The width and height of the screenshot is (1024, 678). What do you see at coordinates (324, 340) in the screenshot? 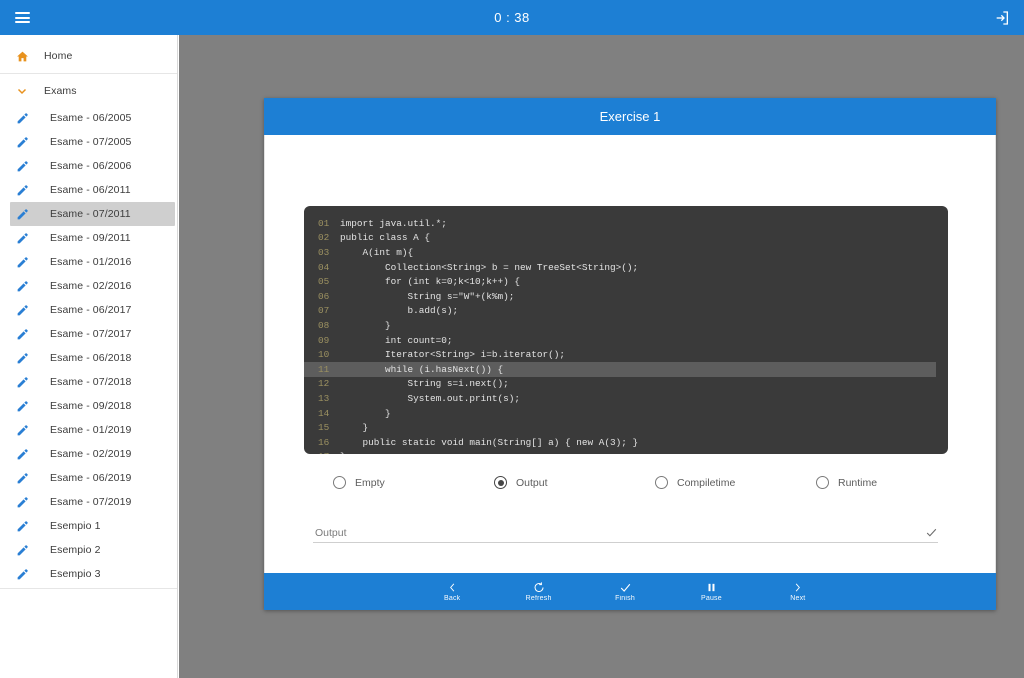
I see `code-line-number: 09` at bounding box center [324, 340].